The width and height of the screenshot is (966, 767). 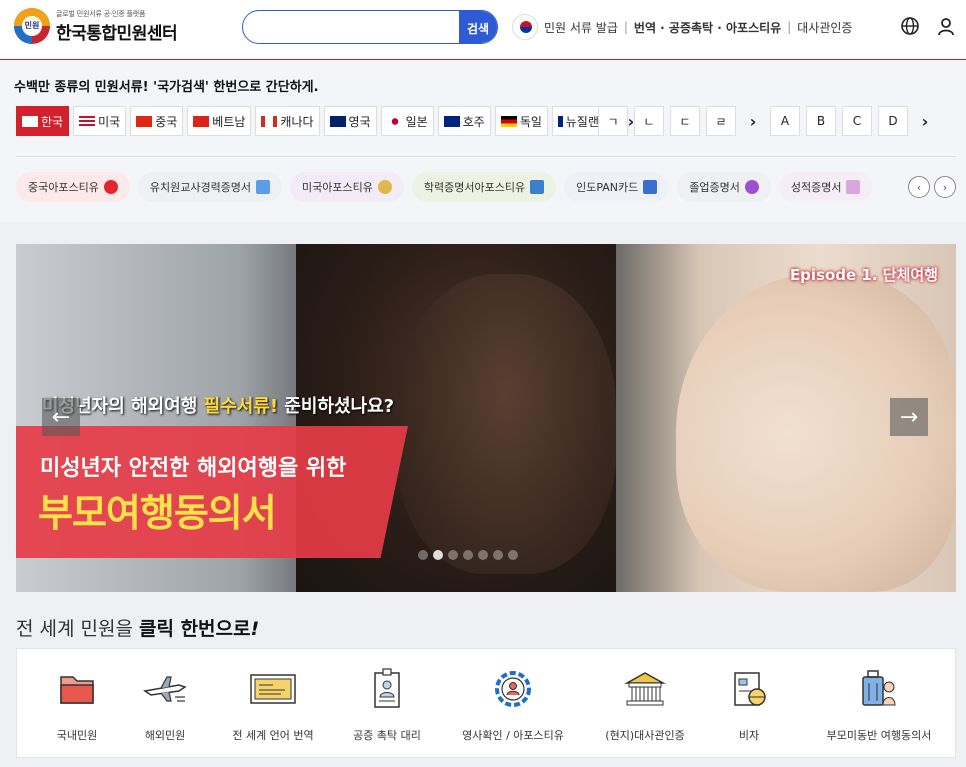 I want to click on logo-emblem-icon: 민원, so click(x=32, y=26).